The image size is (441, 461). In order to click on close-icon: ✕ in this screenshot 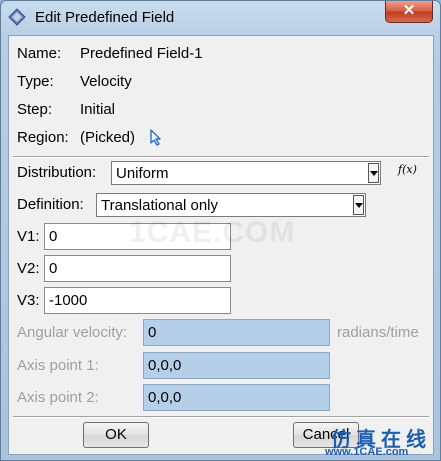, I will do `click(409, 10)`.